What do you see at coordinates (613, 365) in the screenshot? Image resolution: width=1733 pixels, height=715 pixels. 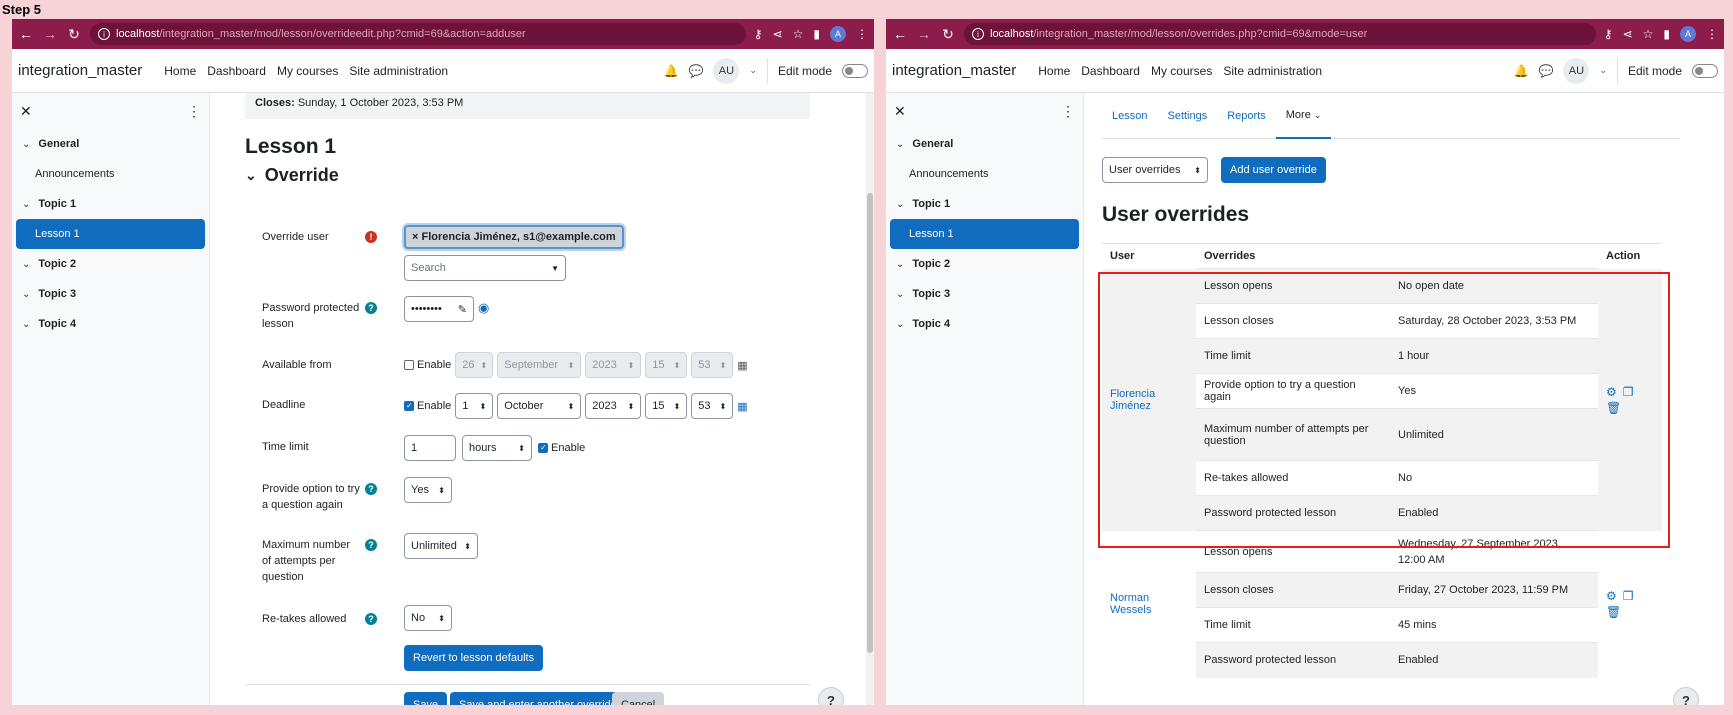 I see `available-from-year-select: 2023 ⬍` at bounding box center [613, 365].